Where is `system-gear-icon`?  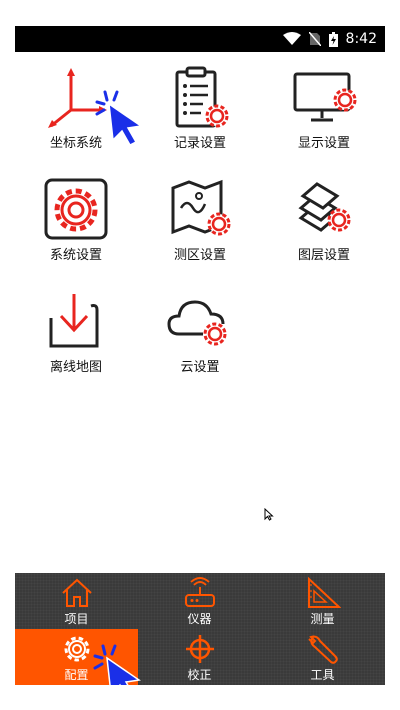 system-gear-icon is located at coordinates (76, 209).